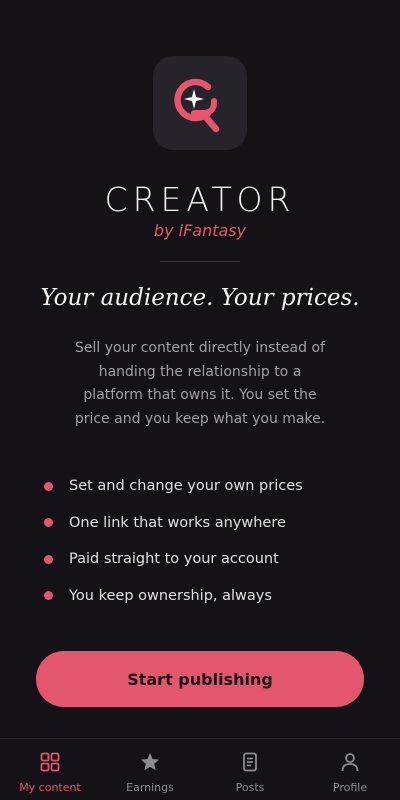  Describe the element at coordinates (186, 486) in the screenshot. I see `feature-text: Set and change your own prices` at that location.